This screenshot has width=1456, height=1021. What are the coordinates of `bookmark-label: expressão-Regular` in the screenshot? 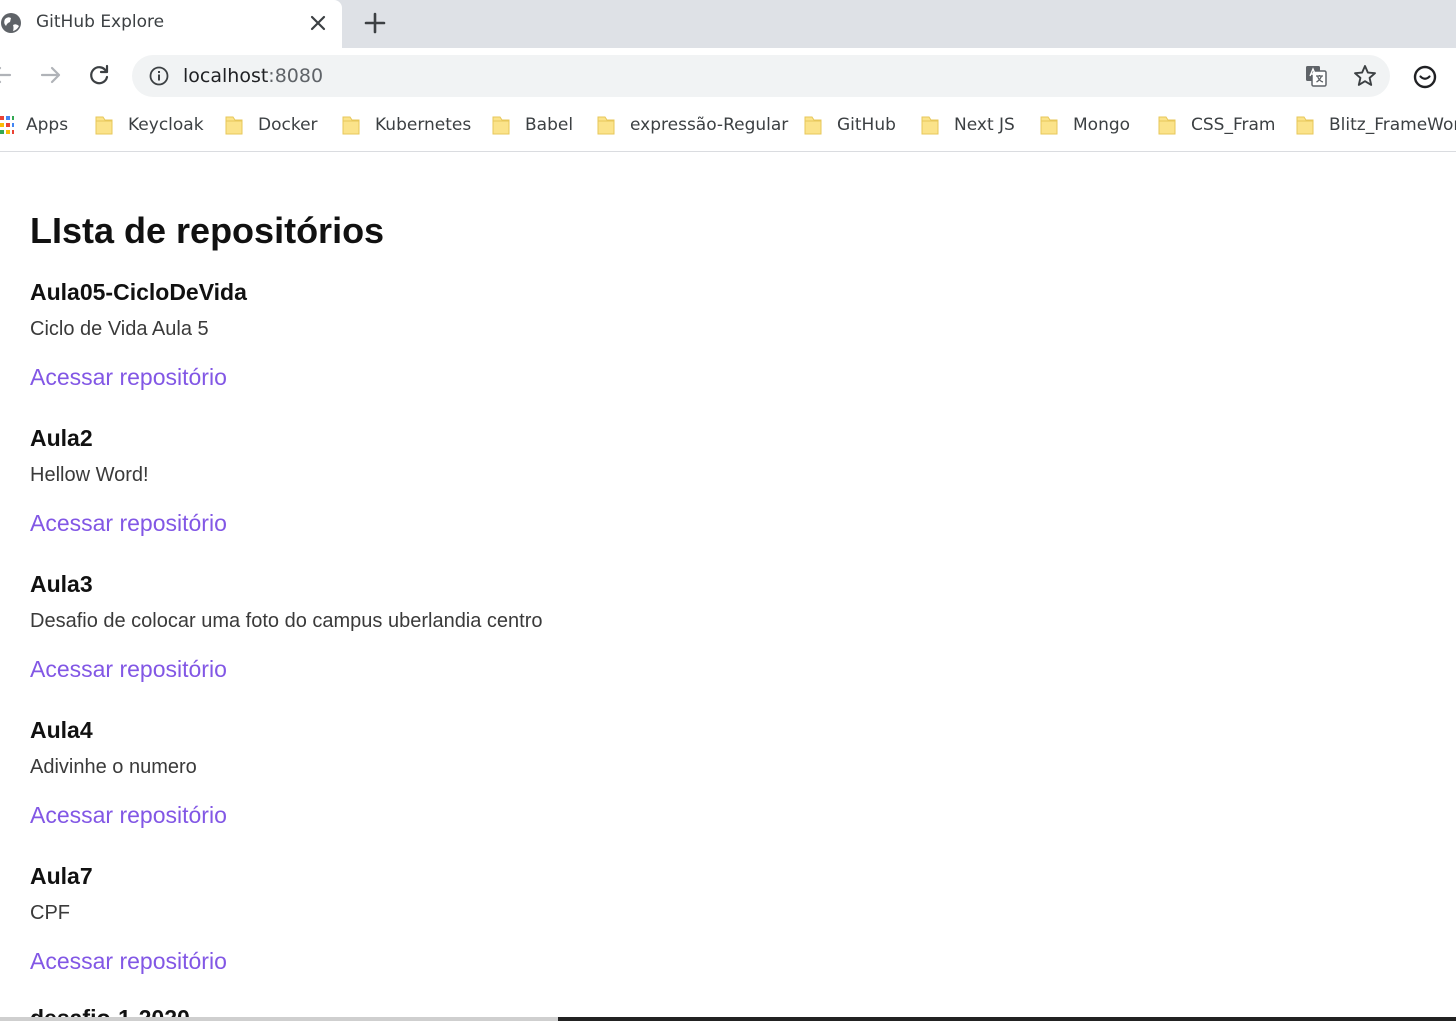 It's located at (709, 125).